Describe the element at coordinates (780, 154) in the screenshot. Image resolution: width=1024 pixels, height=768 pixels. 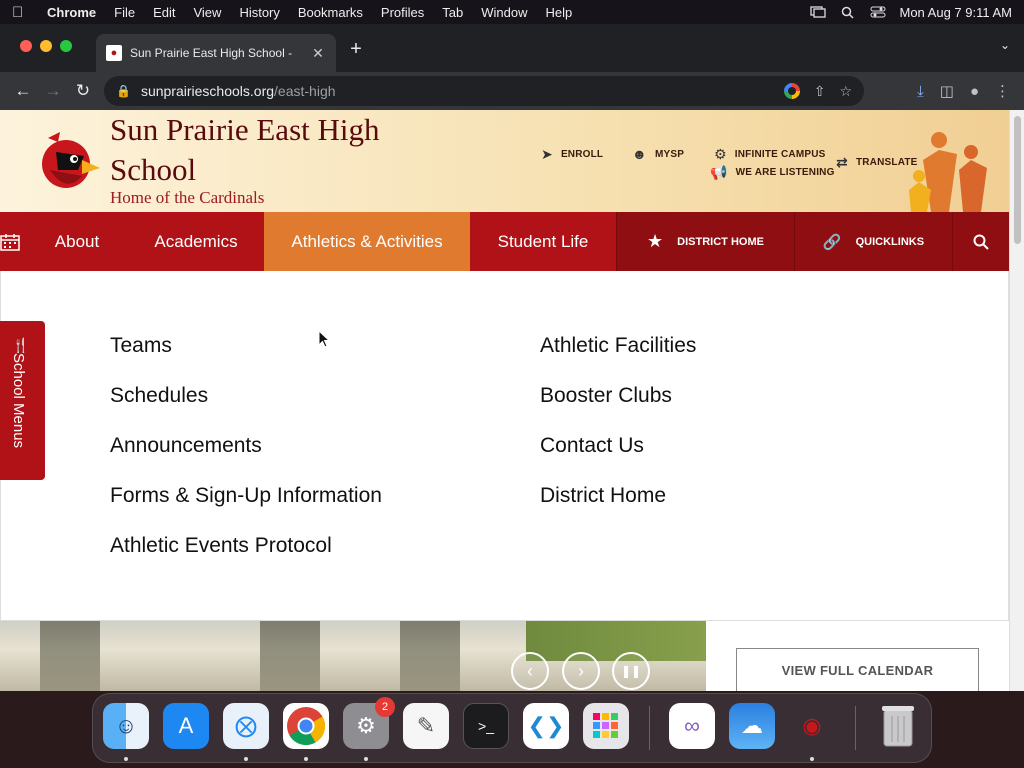
I see `infinite-campus-label: INFINITE CAMPUS` at that location.